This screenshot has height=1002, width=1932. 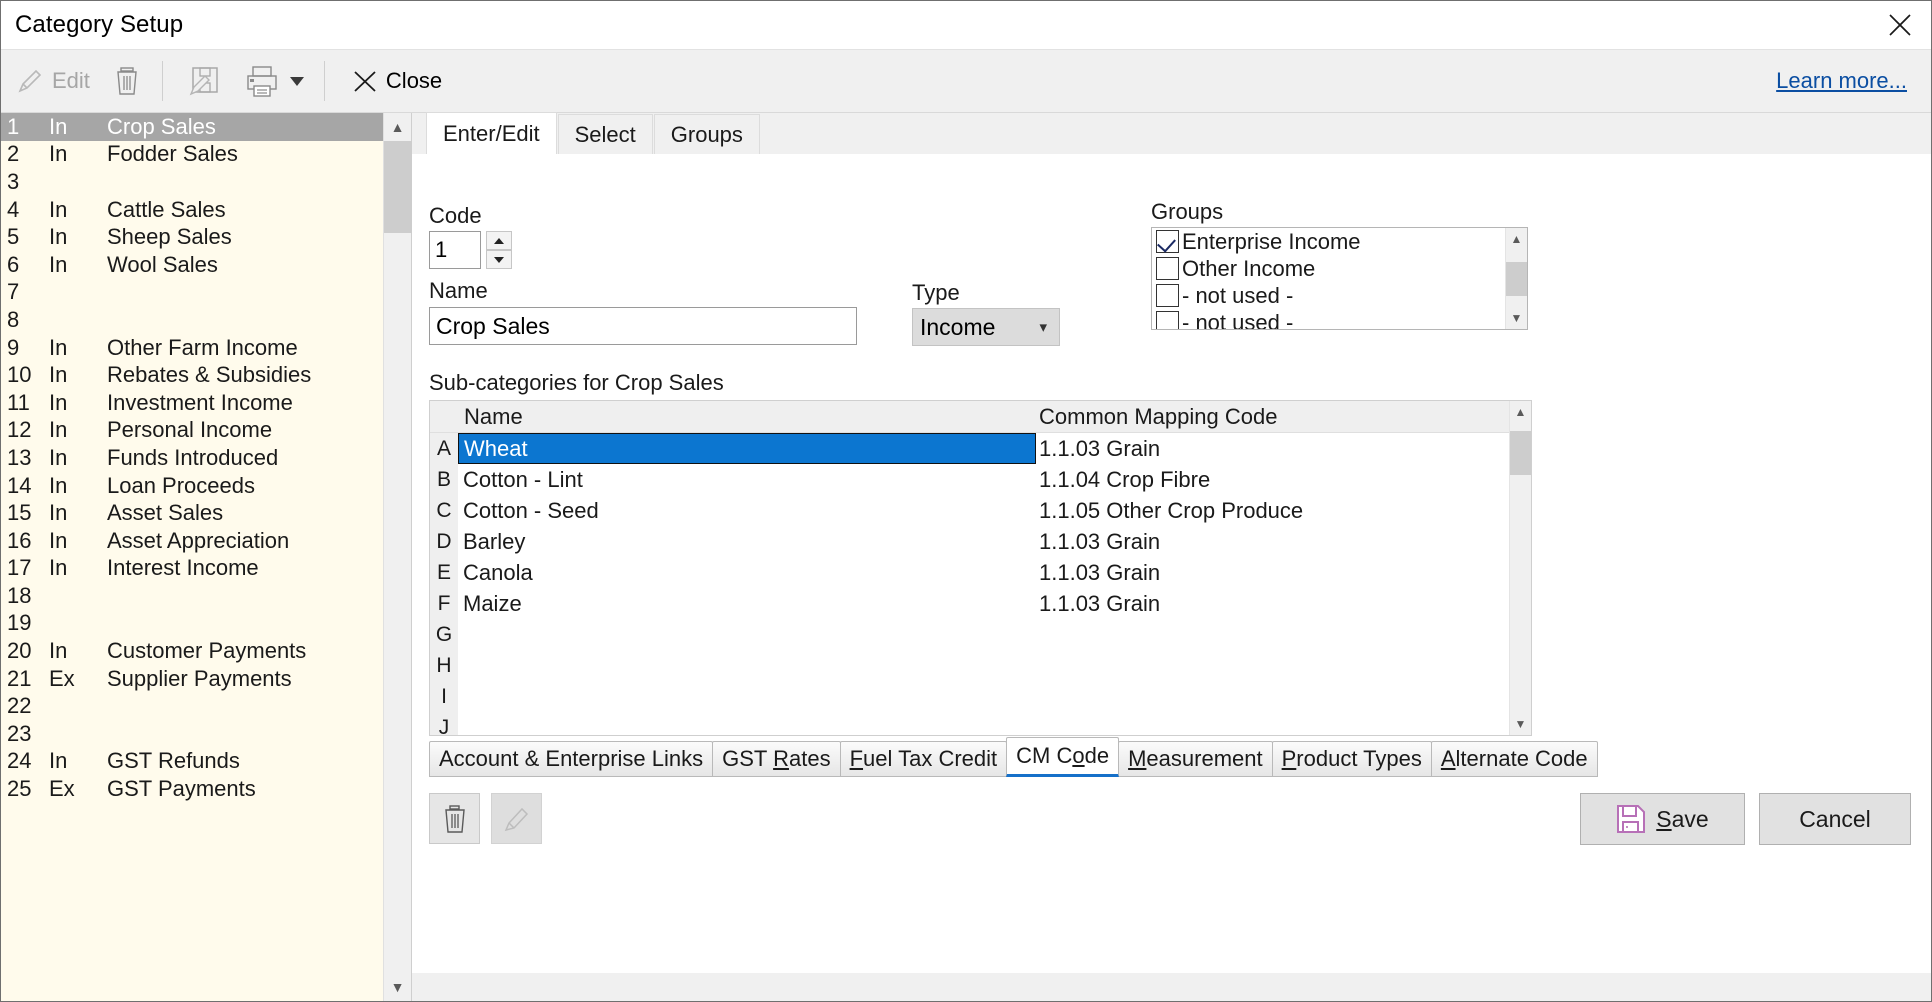 I want to click on category-row: 23, so click(x=192, y=734).